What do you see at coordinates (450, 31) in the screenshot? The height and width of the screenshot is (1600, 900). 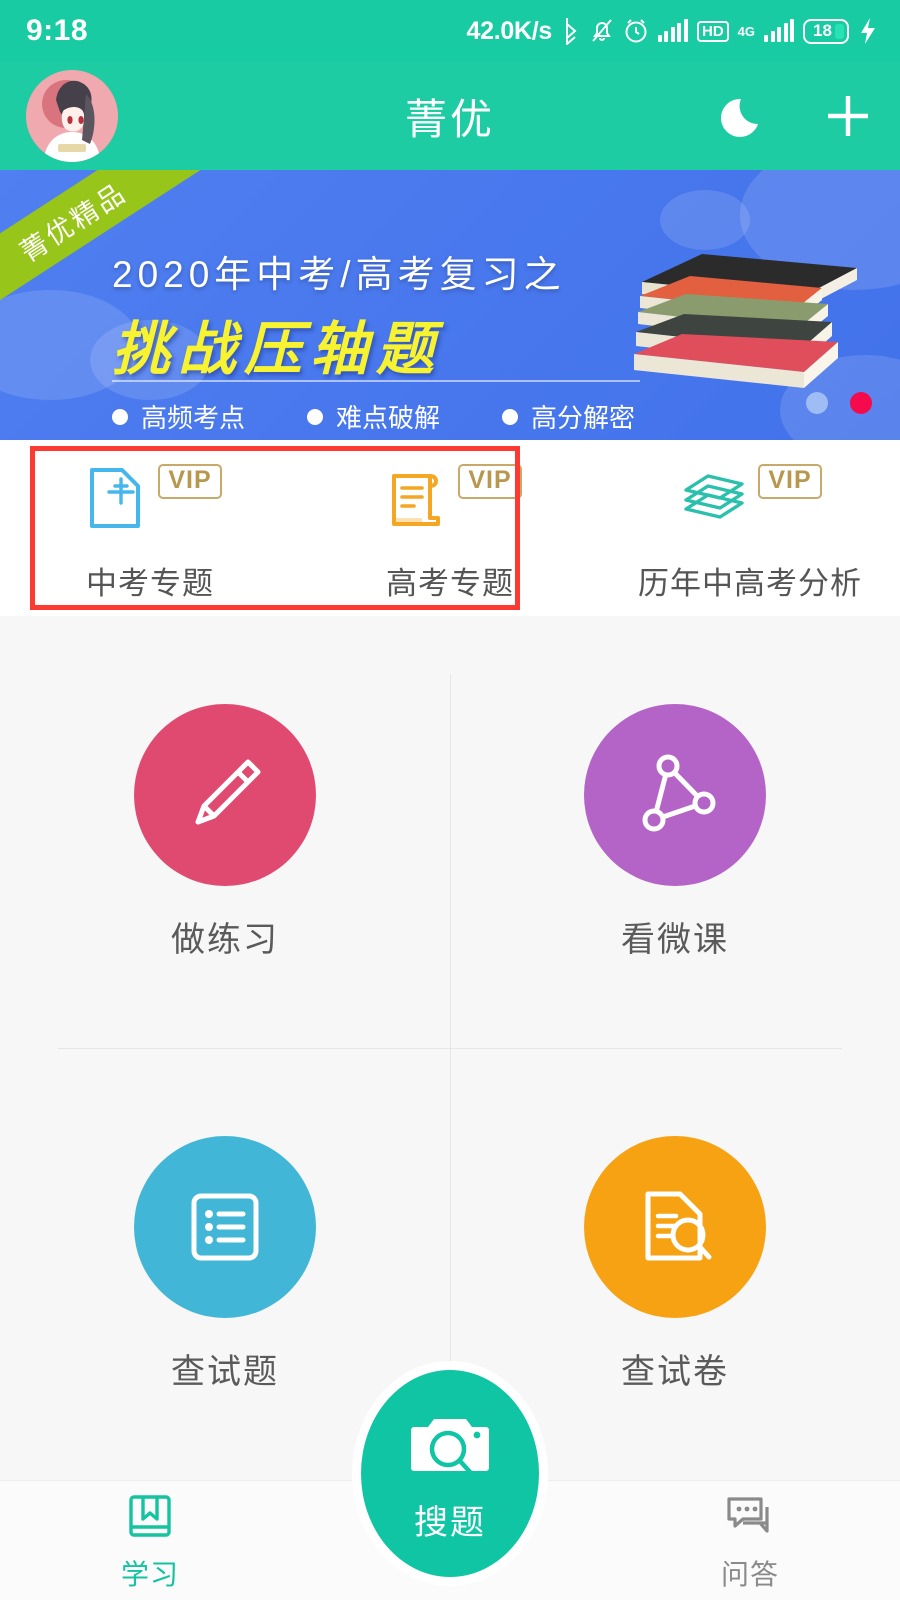 I see `status-bar: 9:18 42.0K/s HD 4G 18` at bounding box center [450, 31].